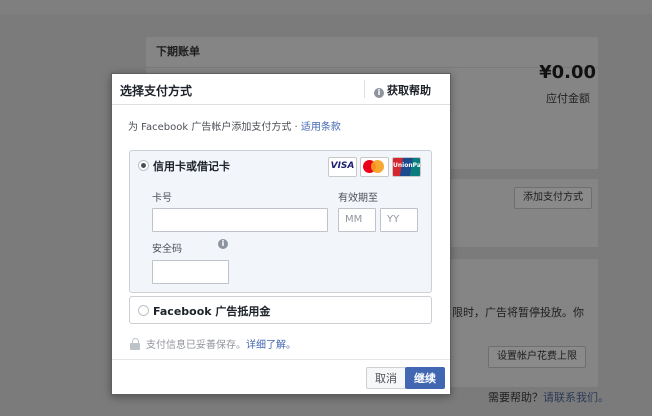 This screenshot has width=652, height=416. Describe the element at coordinates (326, 7) in the screenshot. I see `top-bar` at that location.